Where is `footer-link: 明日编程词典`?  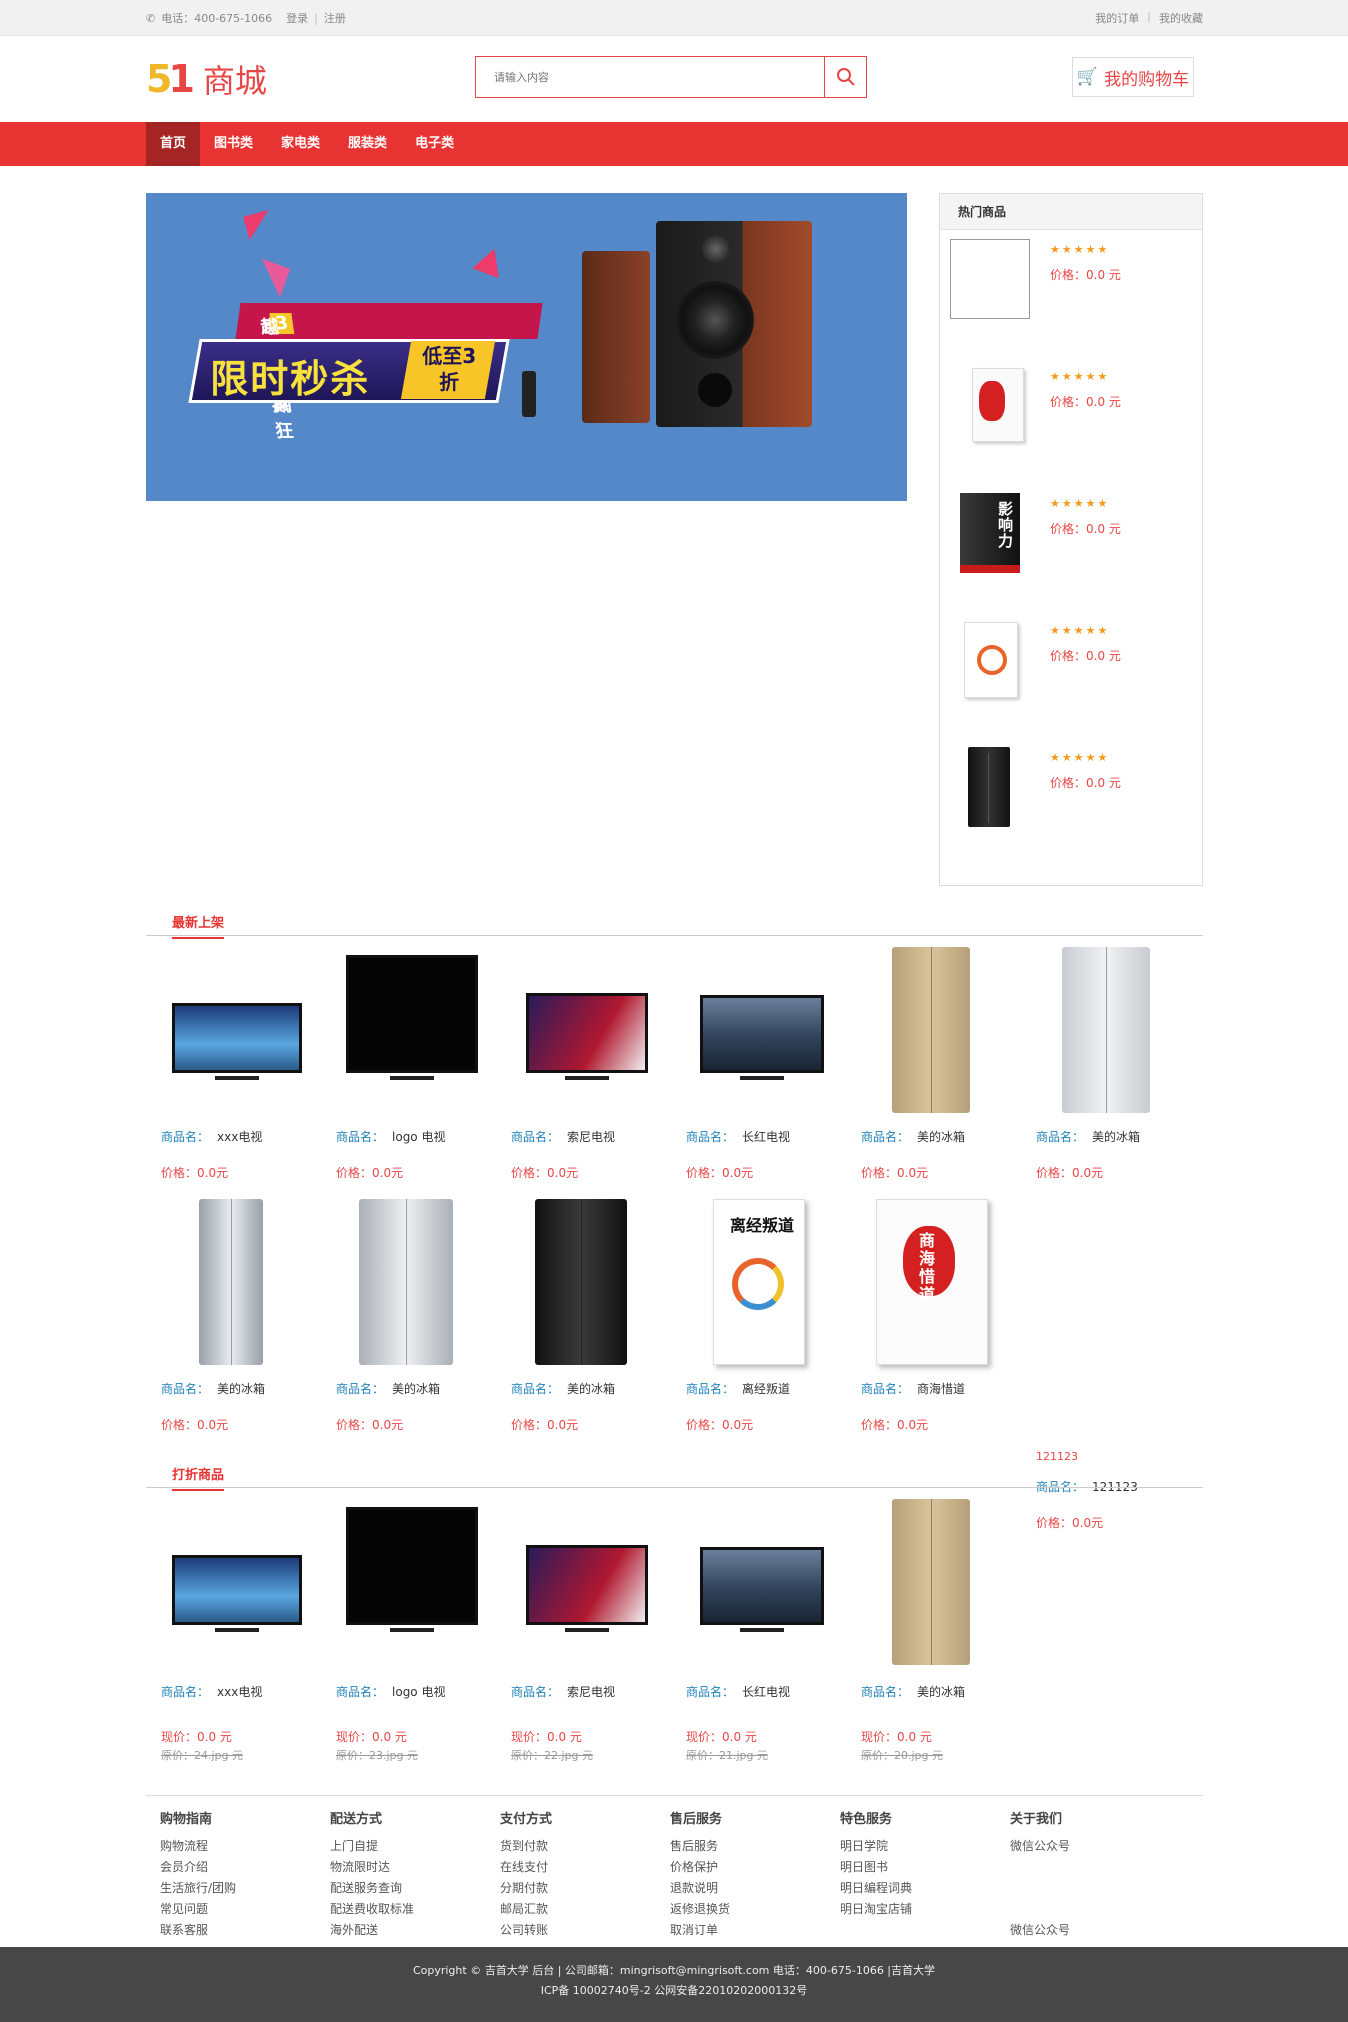 footer-link: 明日编程词典 is located at coordinates (920, 1888).